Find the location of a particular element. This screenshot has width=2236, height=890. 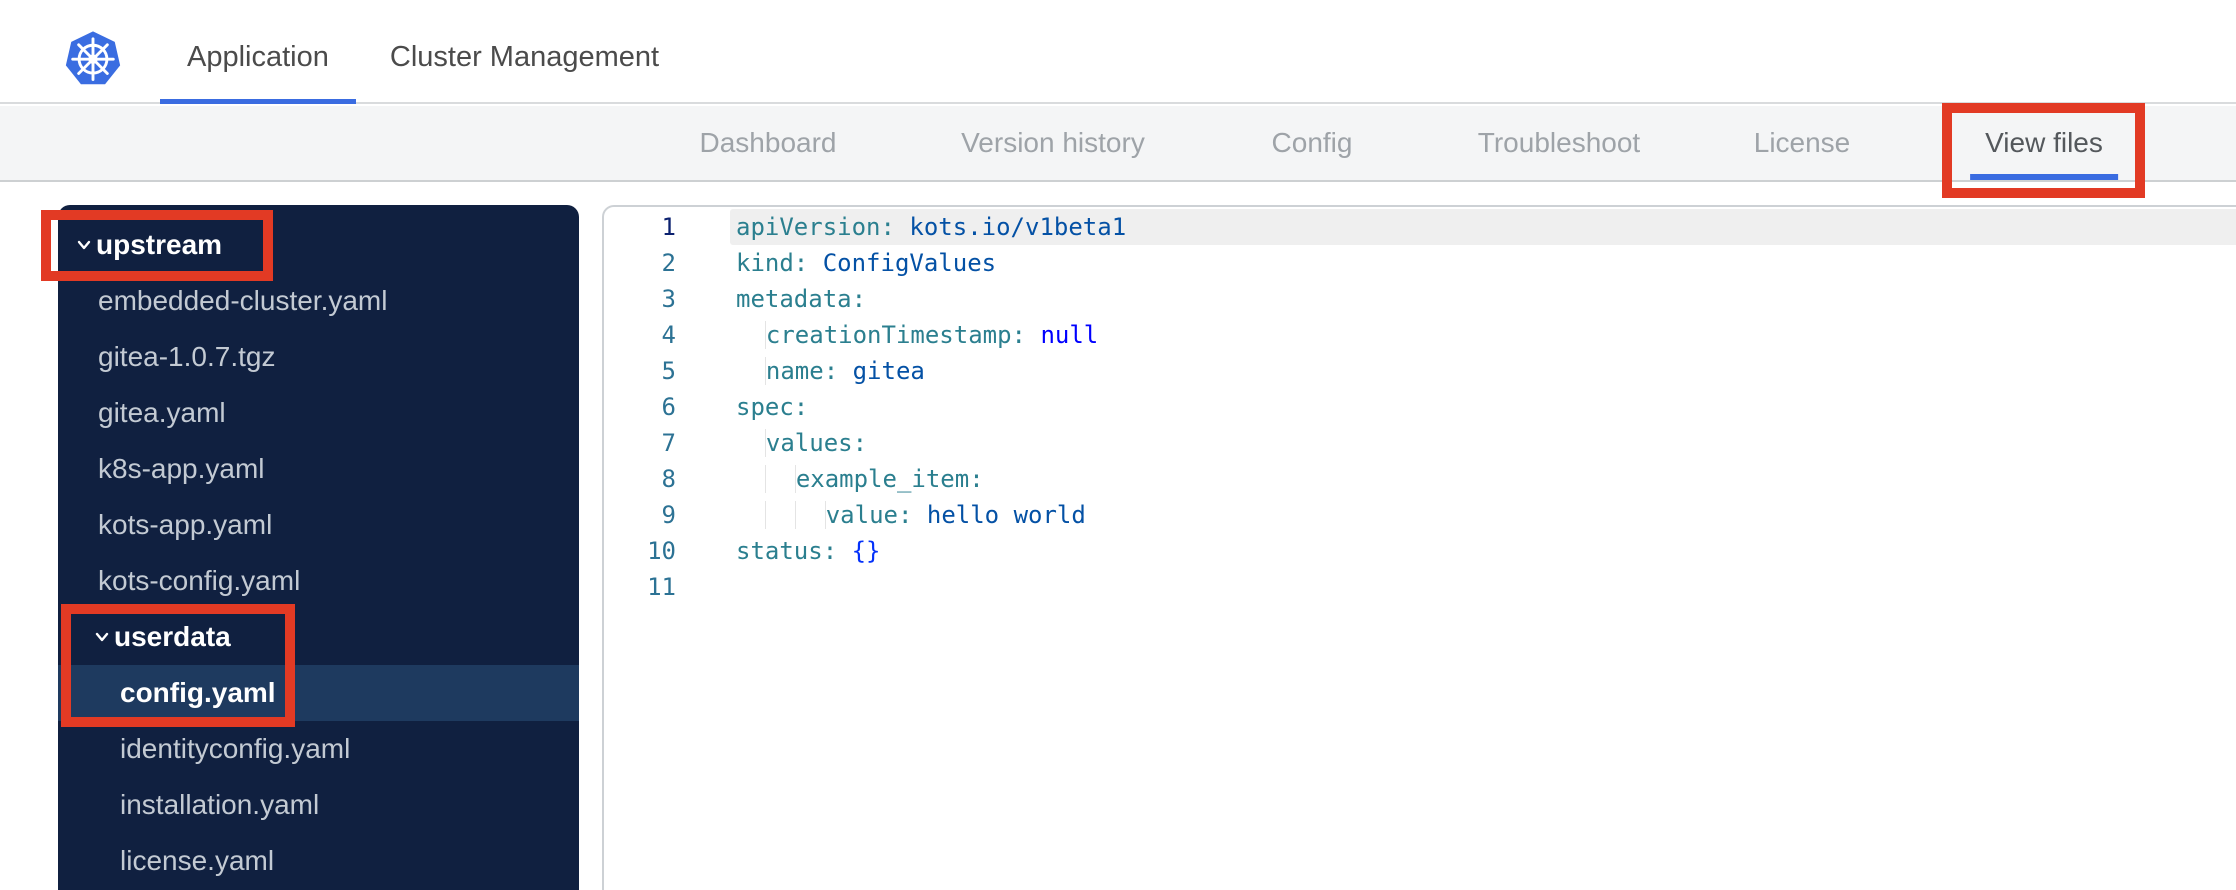

tab-version-history-label: Version history is located at coordinates (1053, 142).